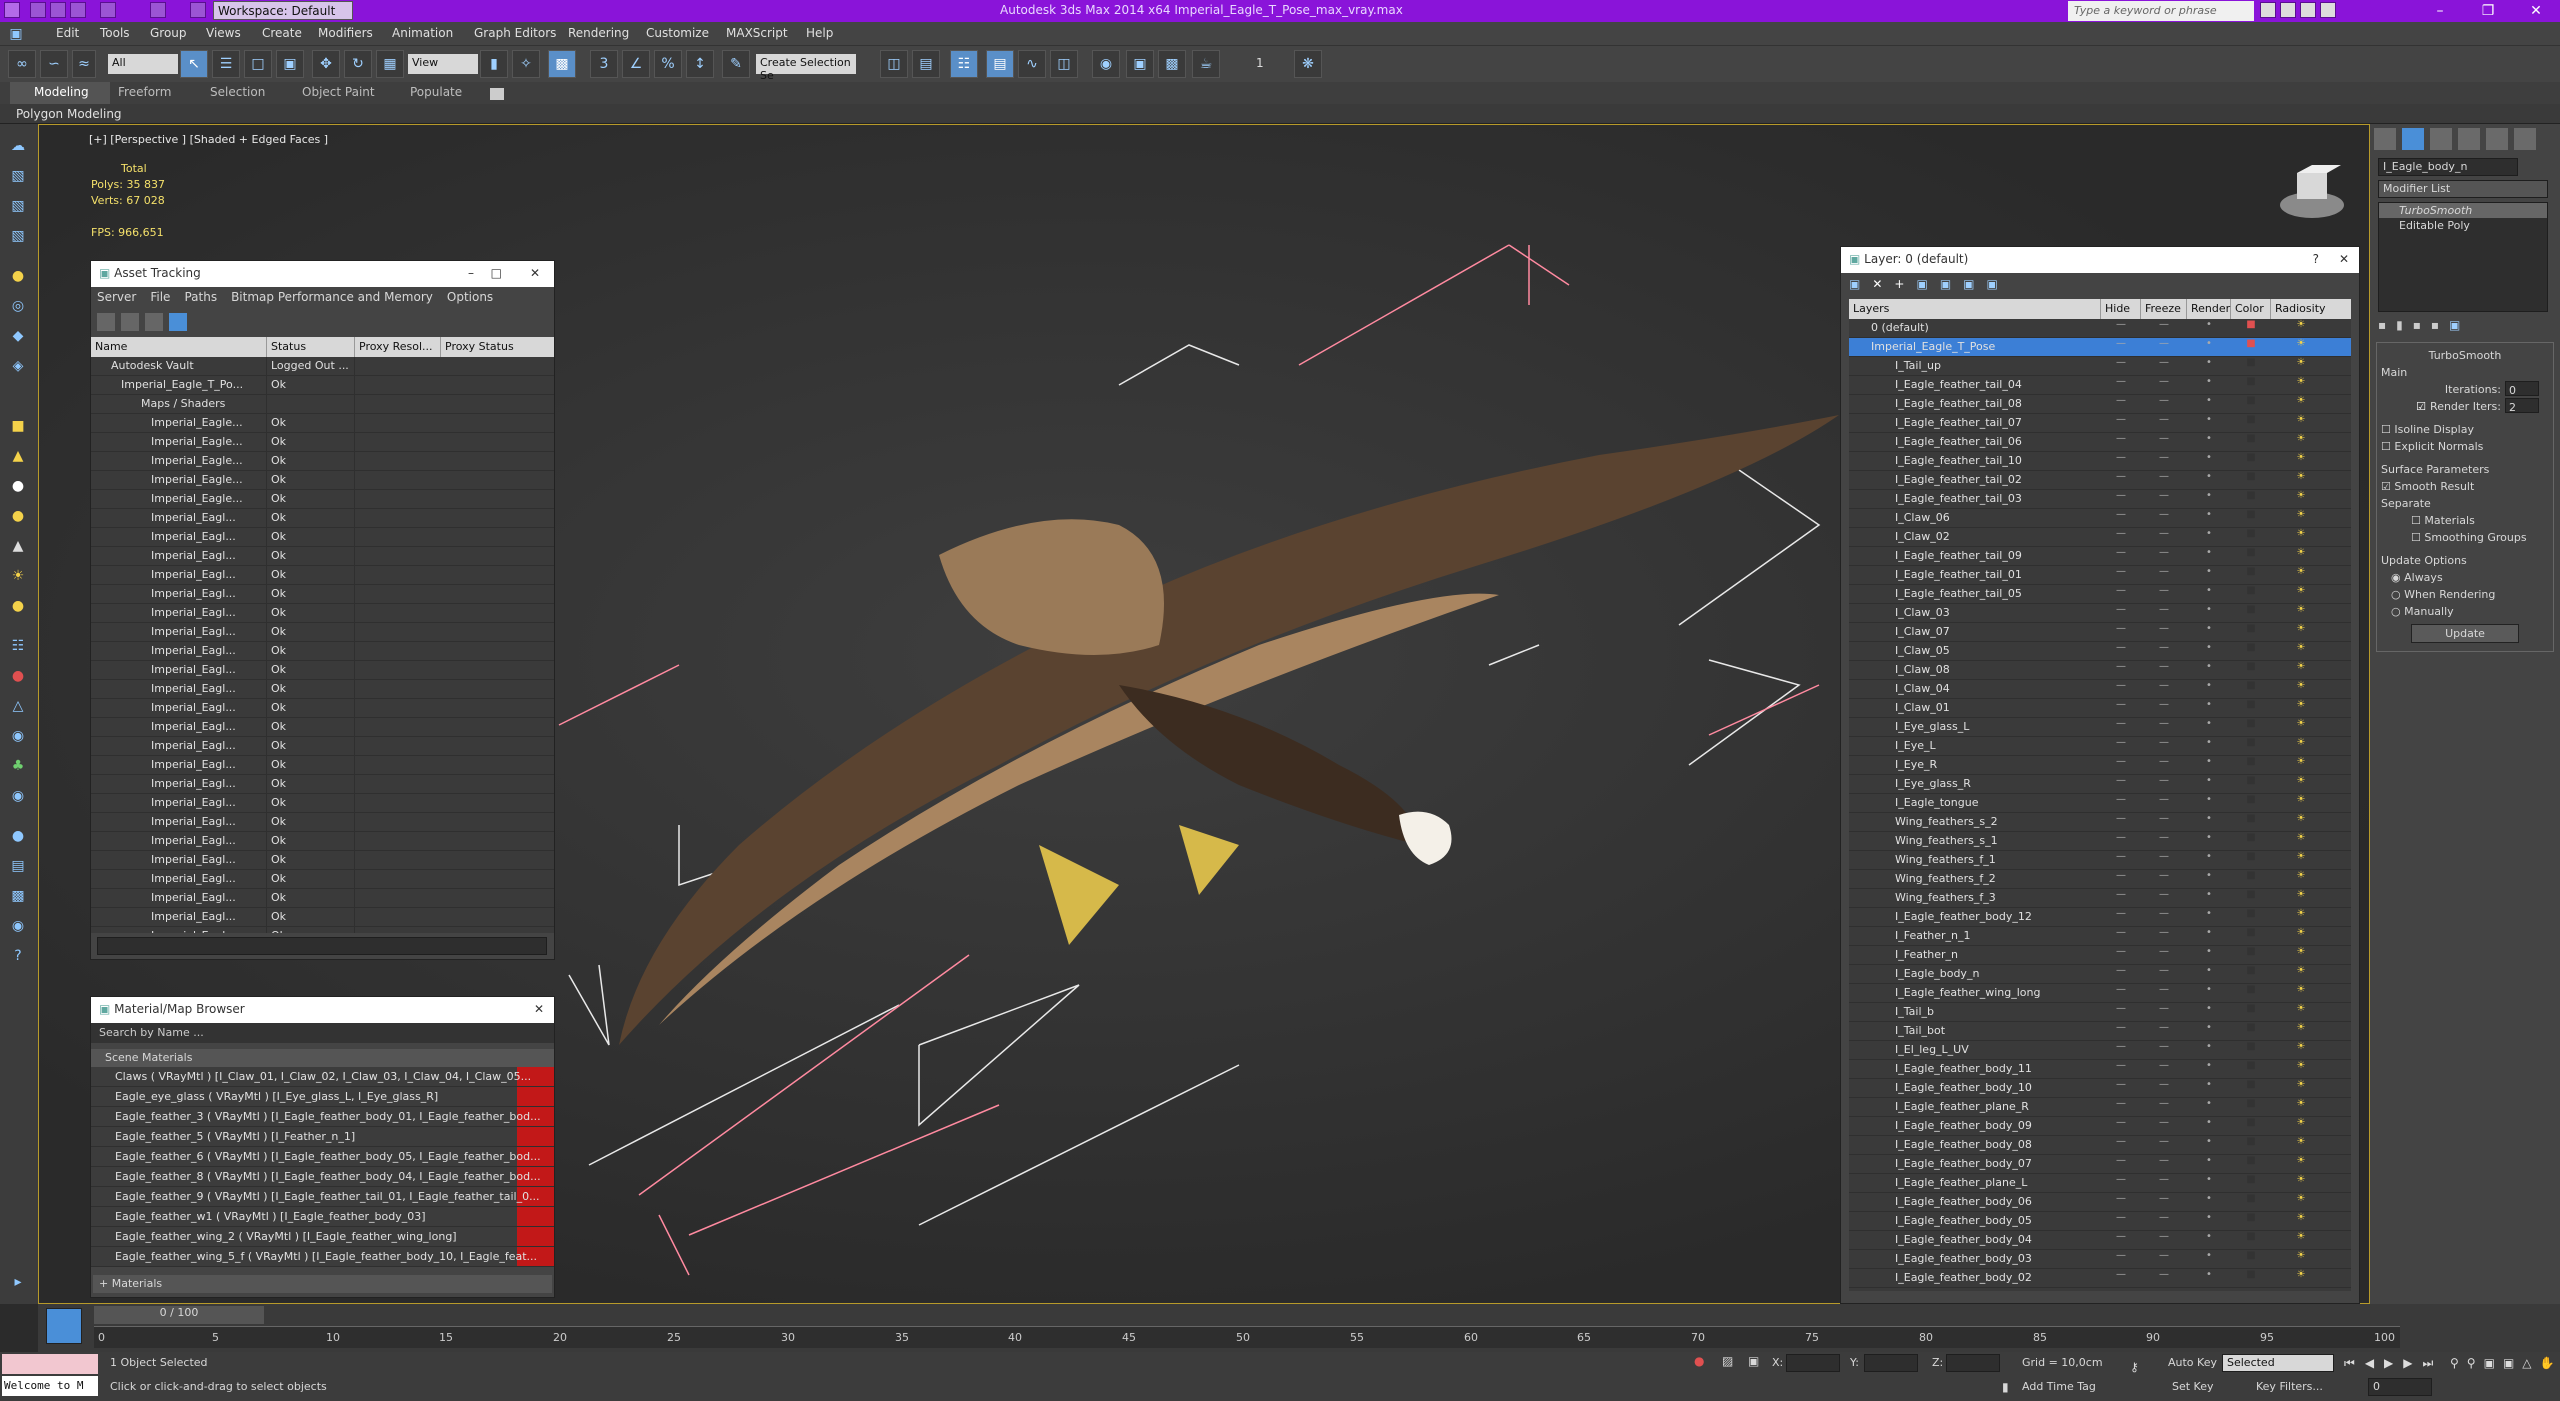  I want to click on menu-views: Views, so click(223, 33).